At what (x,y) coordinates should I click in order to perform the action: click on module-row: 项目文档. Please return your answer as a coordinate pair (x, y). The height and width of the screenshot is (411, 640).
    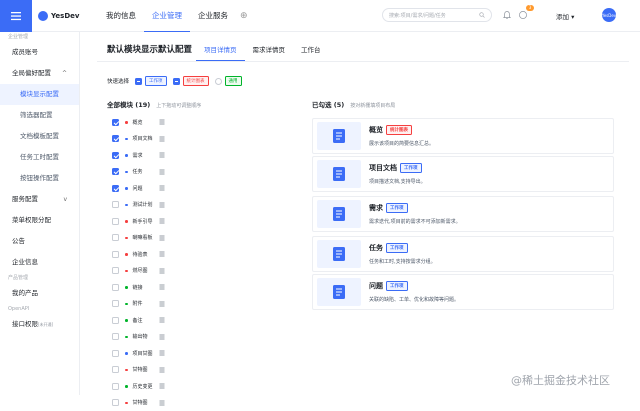
    Looking at the image, I should click on (157, 139).